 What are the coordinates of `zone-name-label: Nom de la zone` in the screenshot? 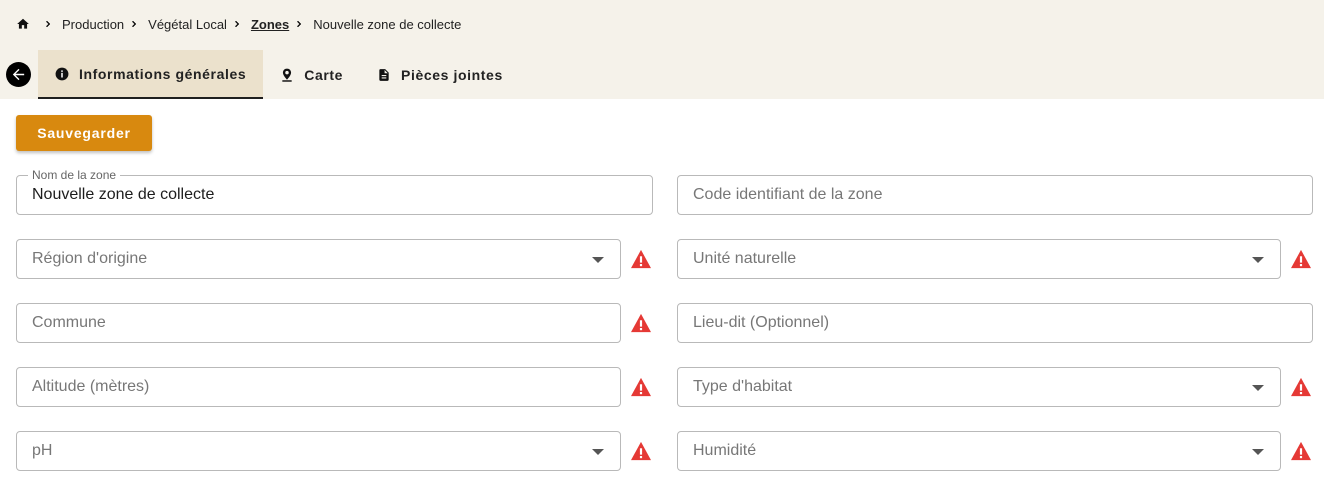 It's located at (74, 175).